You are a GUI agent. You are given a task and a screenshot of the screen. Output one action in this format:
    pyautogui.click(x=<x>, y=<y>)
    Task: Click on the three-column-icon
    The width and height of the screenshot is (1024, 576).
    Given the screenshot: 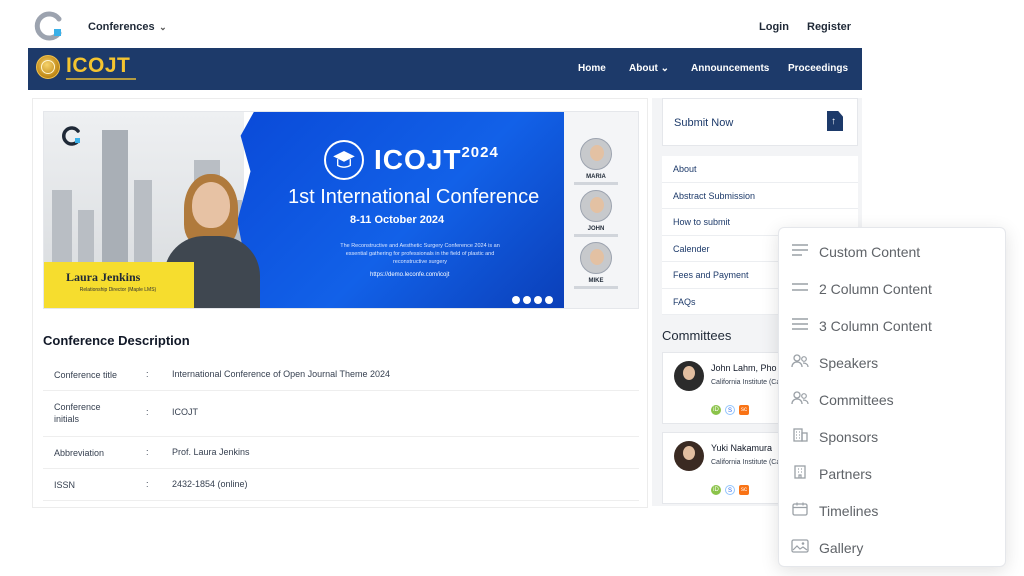 What is the action you would take?
    pyautogui.click(x=800, y=324)
    